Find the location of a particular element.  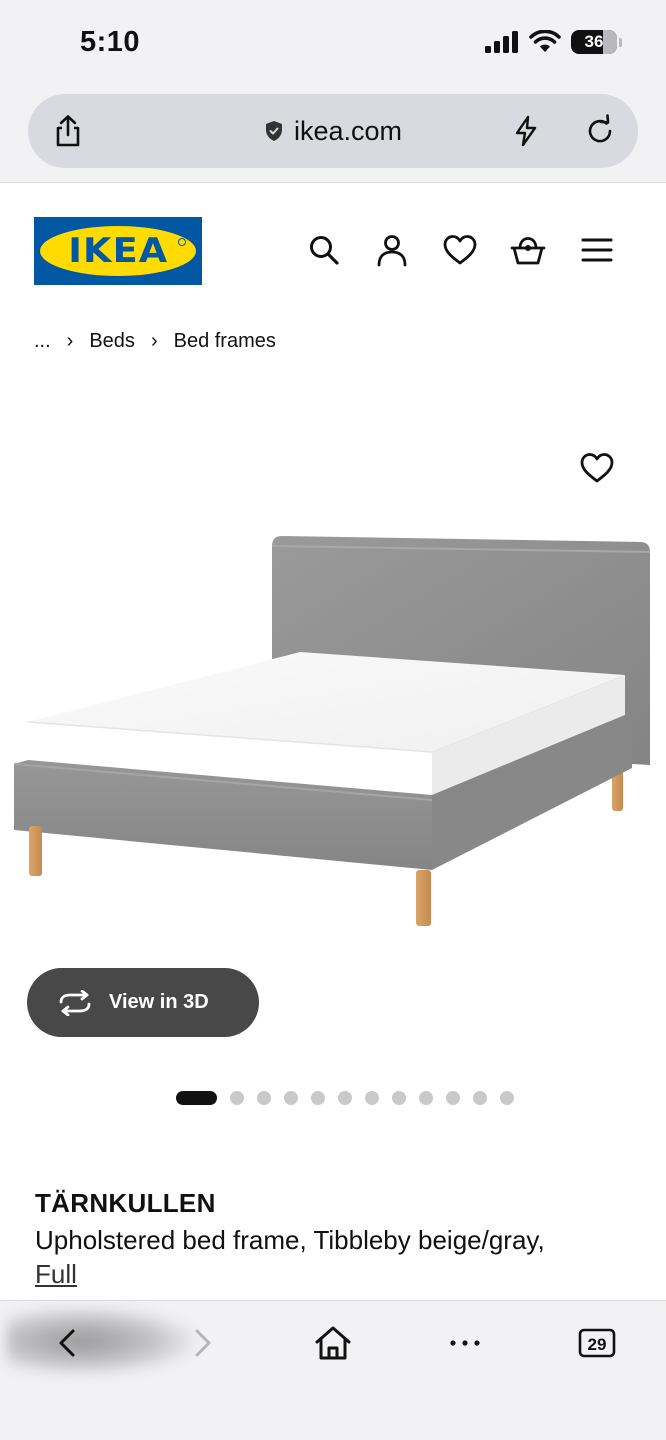

image-carousel-dots is located at coordinates (345, 1098).